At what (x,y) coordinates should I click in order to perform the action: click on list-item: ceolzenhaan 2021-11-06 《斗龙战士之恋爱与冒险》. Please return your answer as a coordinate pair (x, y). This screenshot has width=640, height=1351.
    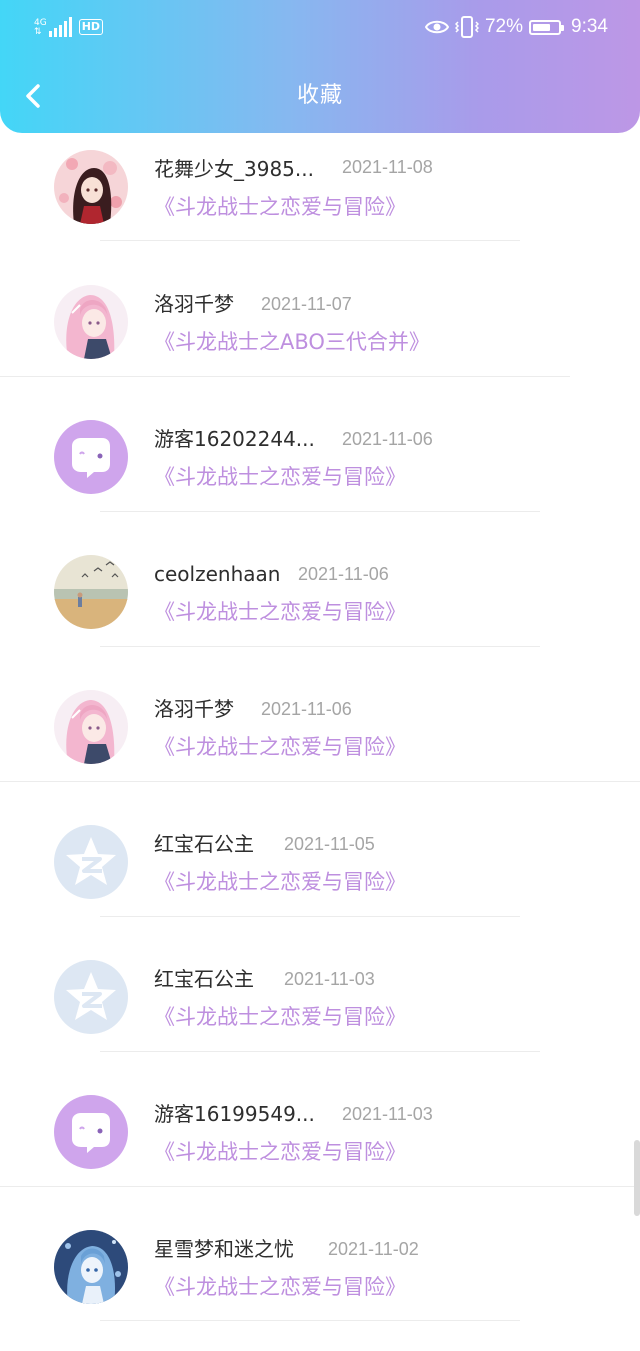
    Looking at the image, I should click on (320, 579).